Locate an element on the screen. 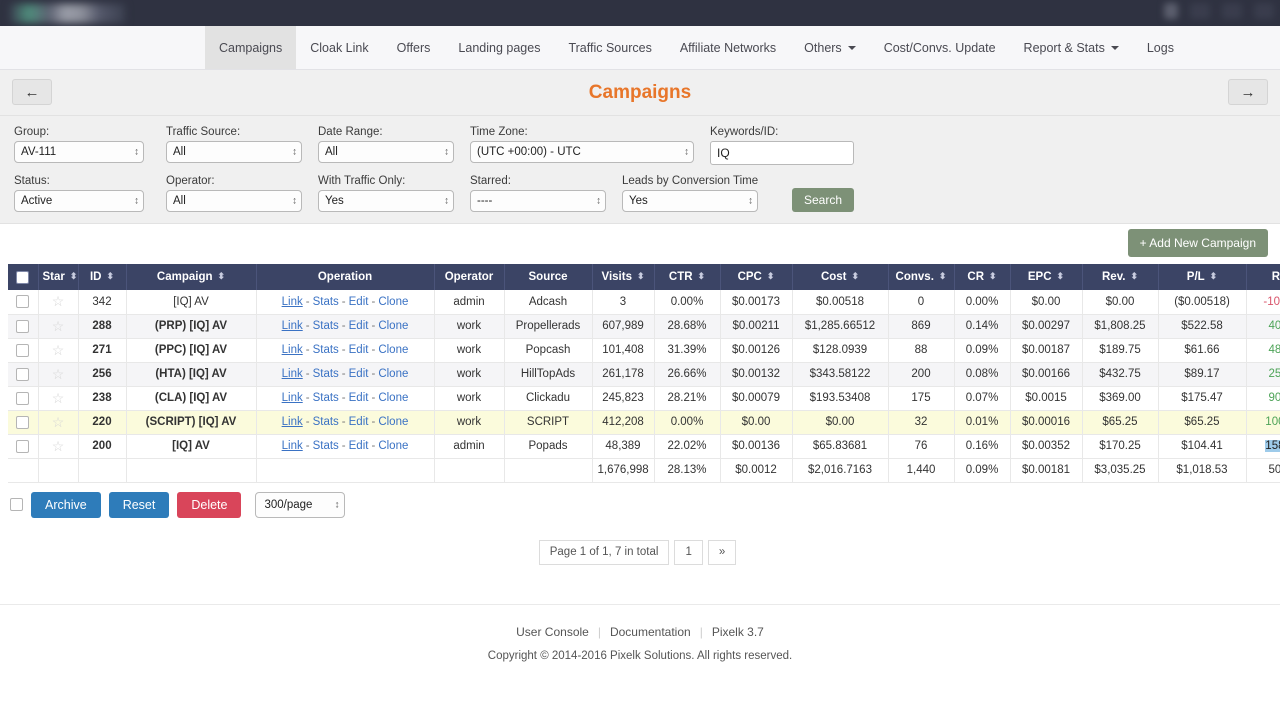  traffic-source-select: All is located at coordinates (234, 152).